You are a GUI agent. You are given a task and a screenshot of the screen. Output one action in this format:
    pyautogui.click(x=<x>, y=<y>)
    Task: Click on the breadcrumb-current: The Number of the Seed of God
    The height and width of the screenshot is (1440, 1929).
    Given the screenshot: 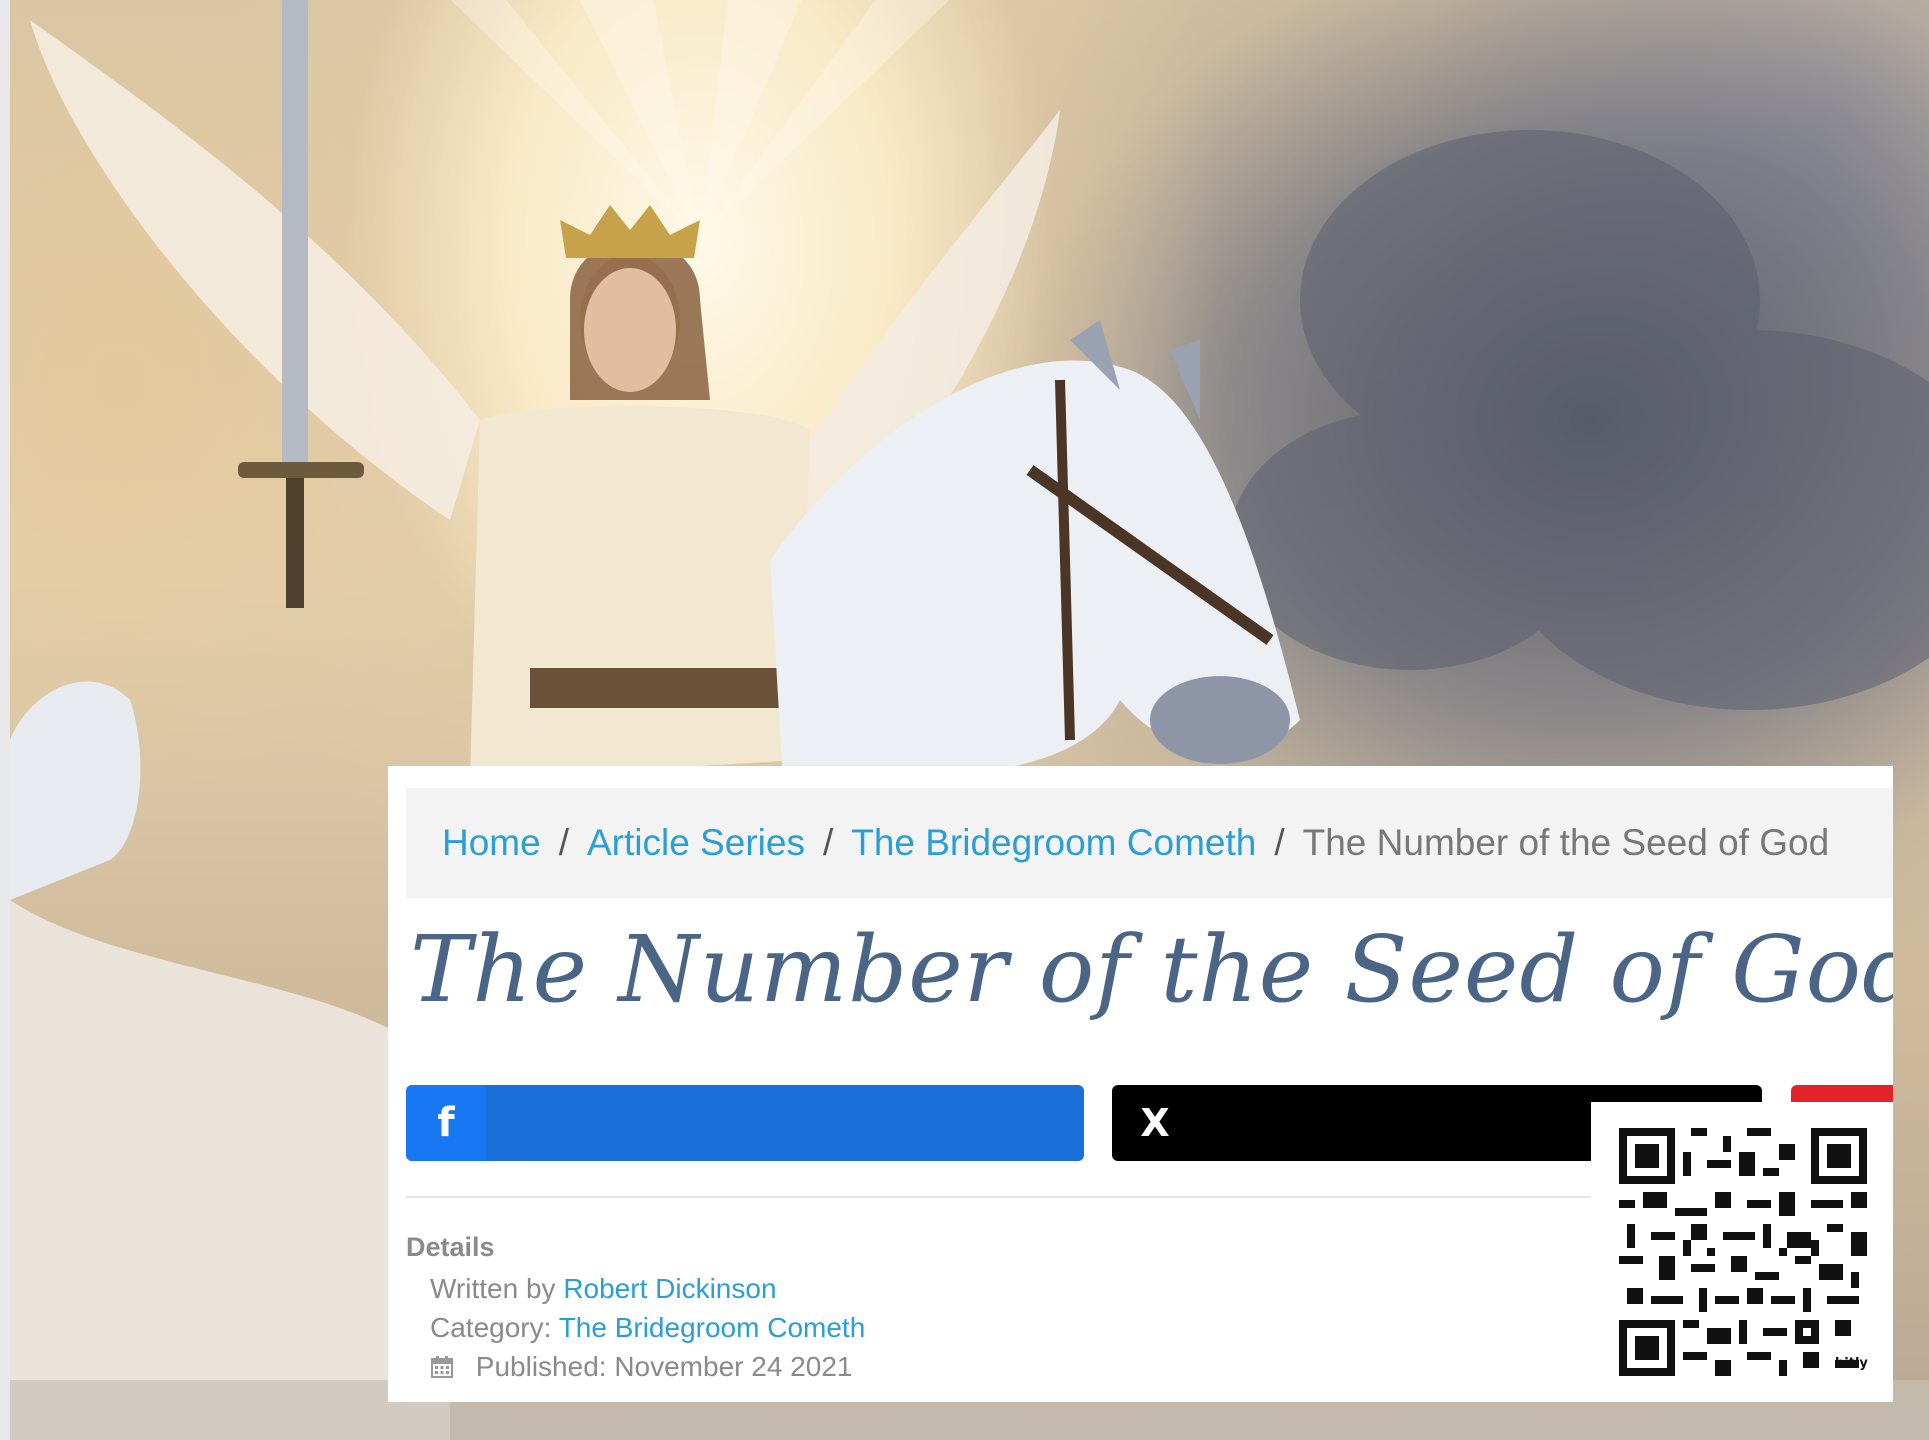 What is the action you would take?
    pyautogui.click(x=1566, y=842)
    